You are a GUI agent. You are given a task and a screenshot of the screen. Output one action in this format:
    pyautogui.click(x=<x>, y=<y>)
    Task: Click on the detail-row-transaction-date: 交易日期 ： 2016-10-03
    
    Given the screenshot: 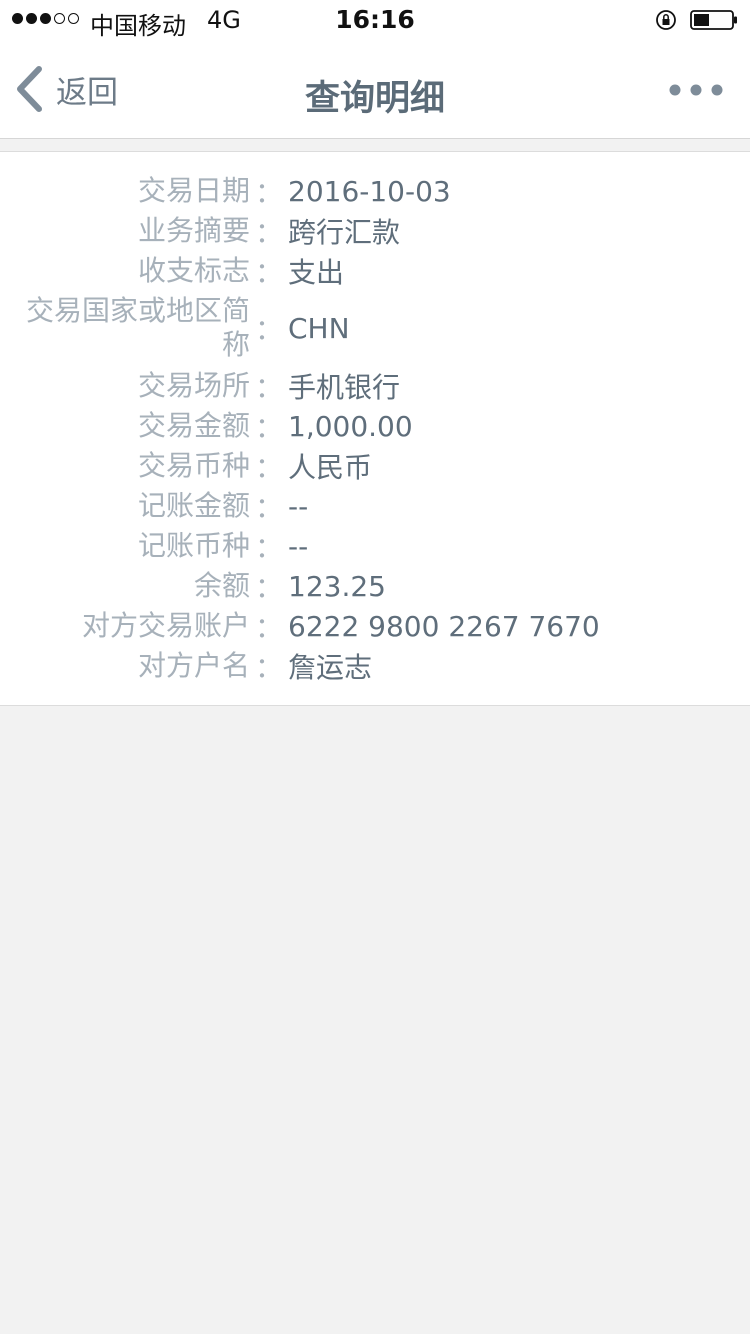 What is the action you would take?
    pyautogui.click(x=375, y=191)
    